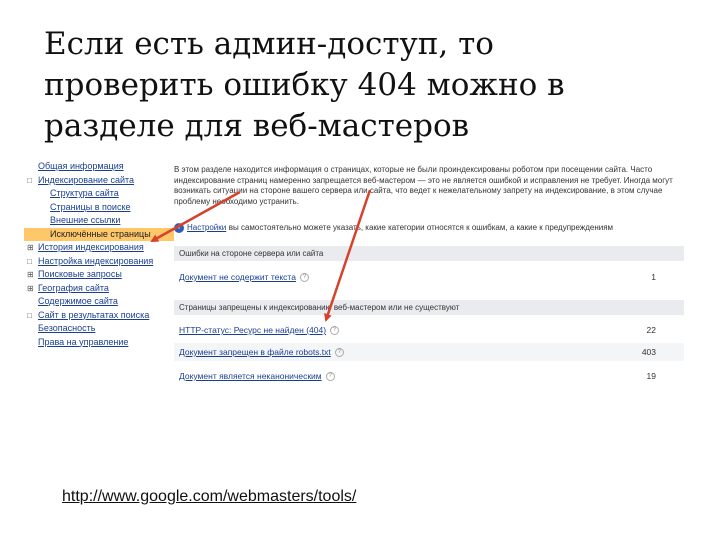 The image size is (720, 540). Describe the element at coordinates (67, 328) in the screenshot. I see `sidebar-item-label: Безопасность` at that location.